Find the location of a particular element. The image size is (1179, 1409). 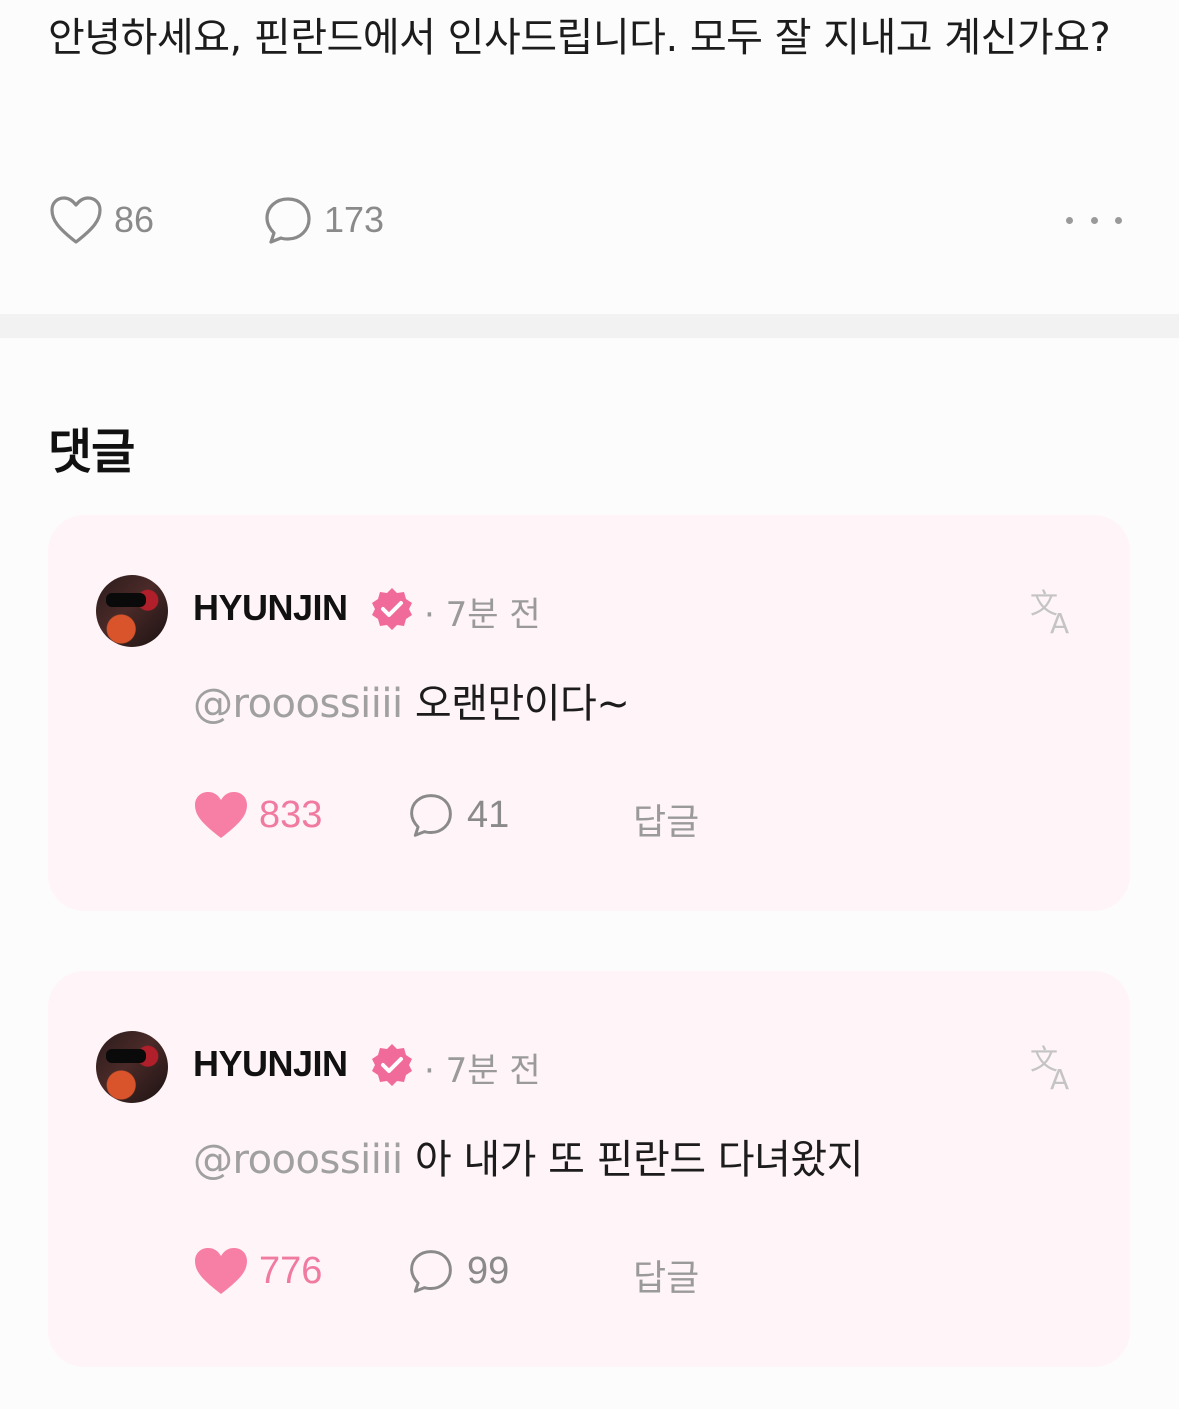

comment-reply-count: 99 is located at coordinates (488, 1270).